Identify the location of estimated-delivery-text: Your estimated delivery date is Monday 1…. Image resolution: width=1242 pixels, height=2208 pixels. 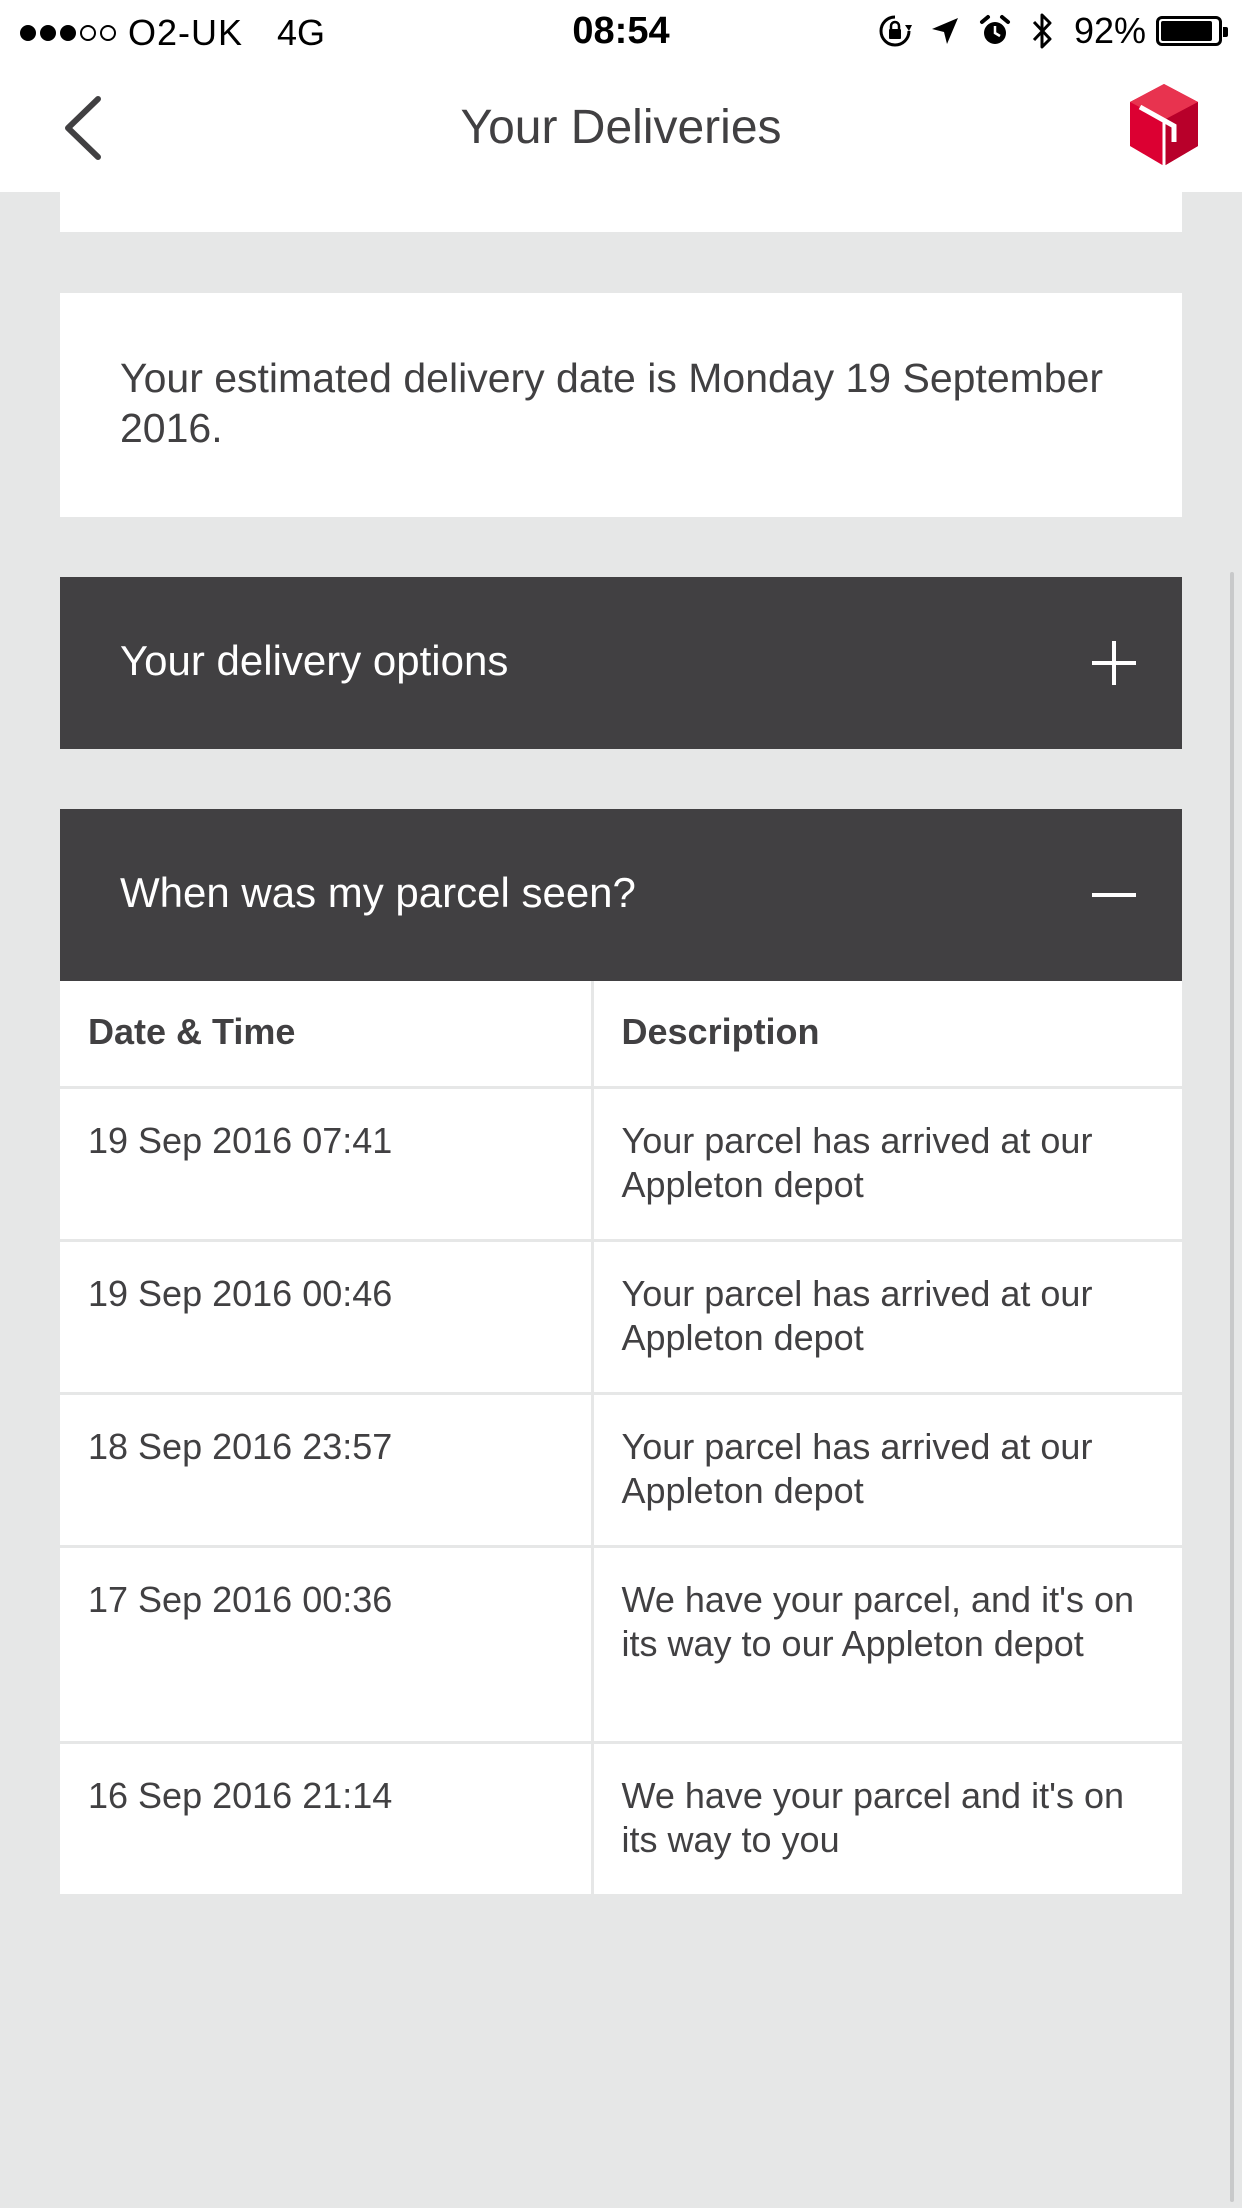
(612, 403).